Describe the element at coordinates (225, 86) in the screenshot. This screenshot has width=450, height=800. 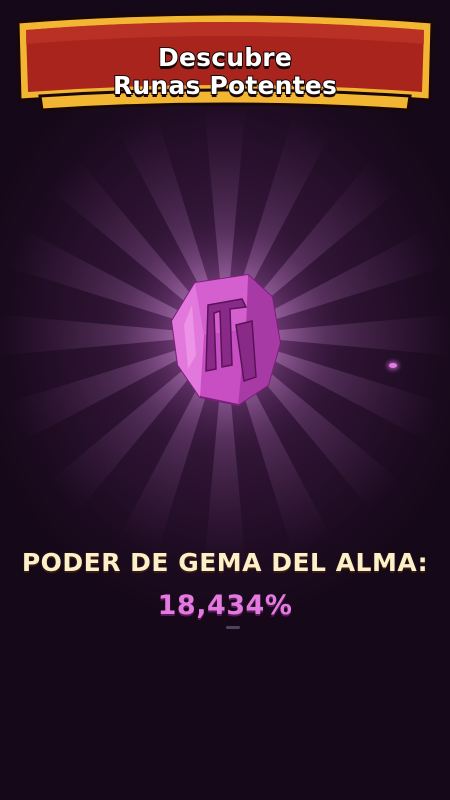
I see `banner-title-line2: Runas Potentes` at that location.